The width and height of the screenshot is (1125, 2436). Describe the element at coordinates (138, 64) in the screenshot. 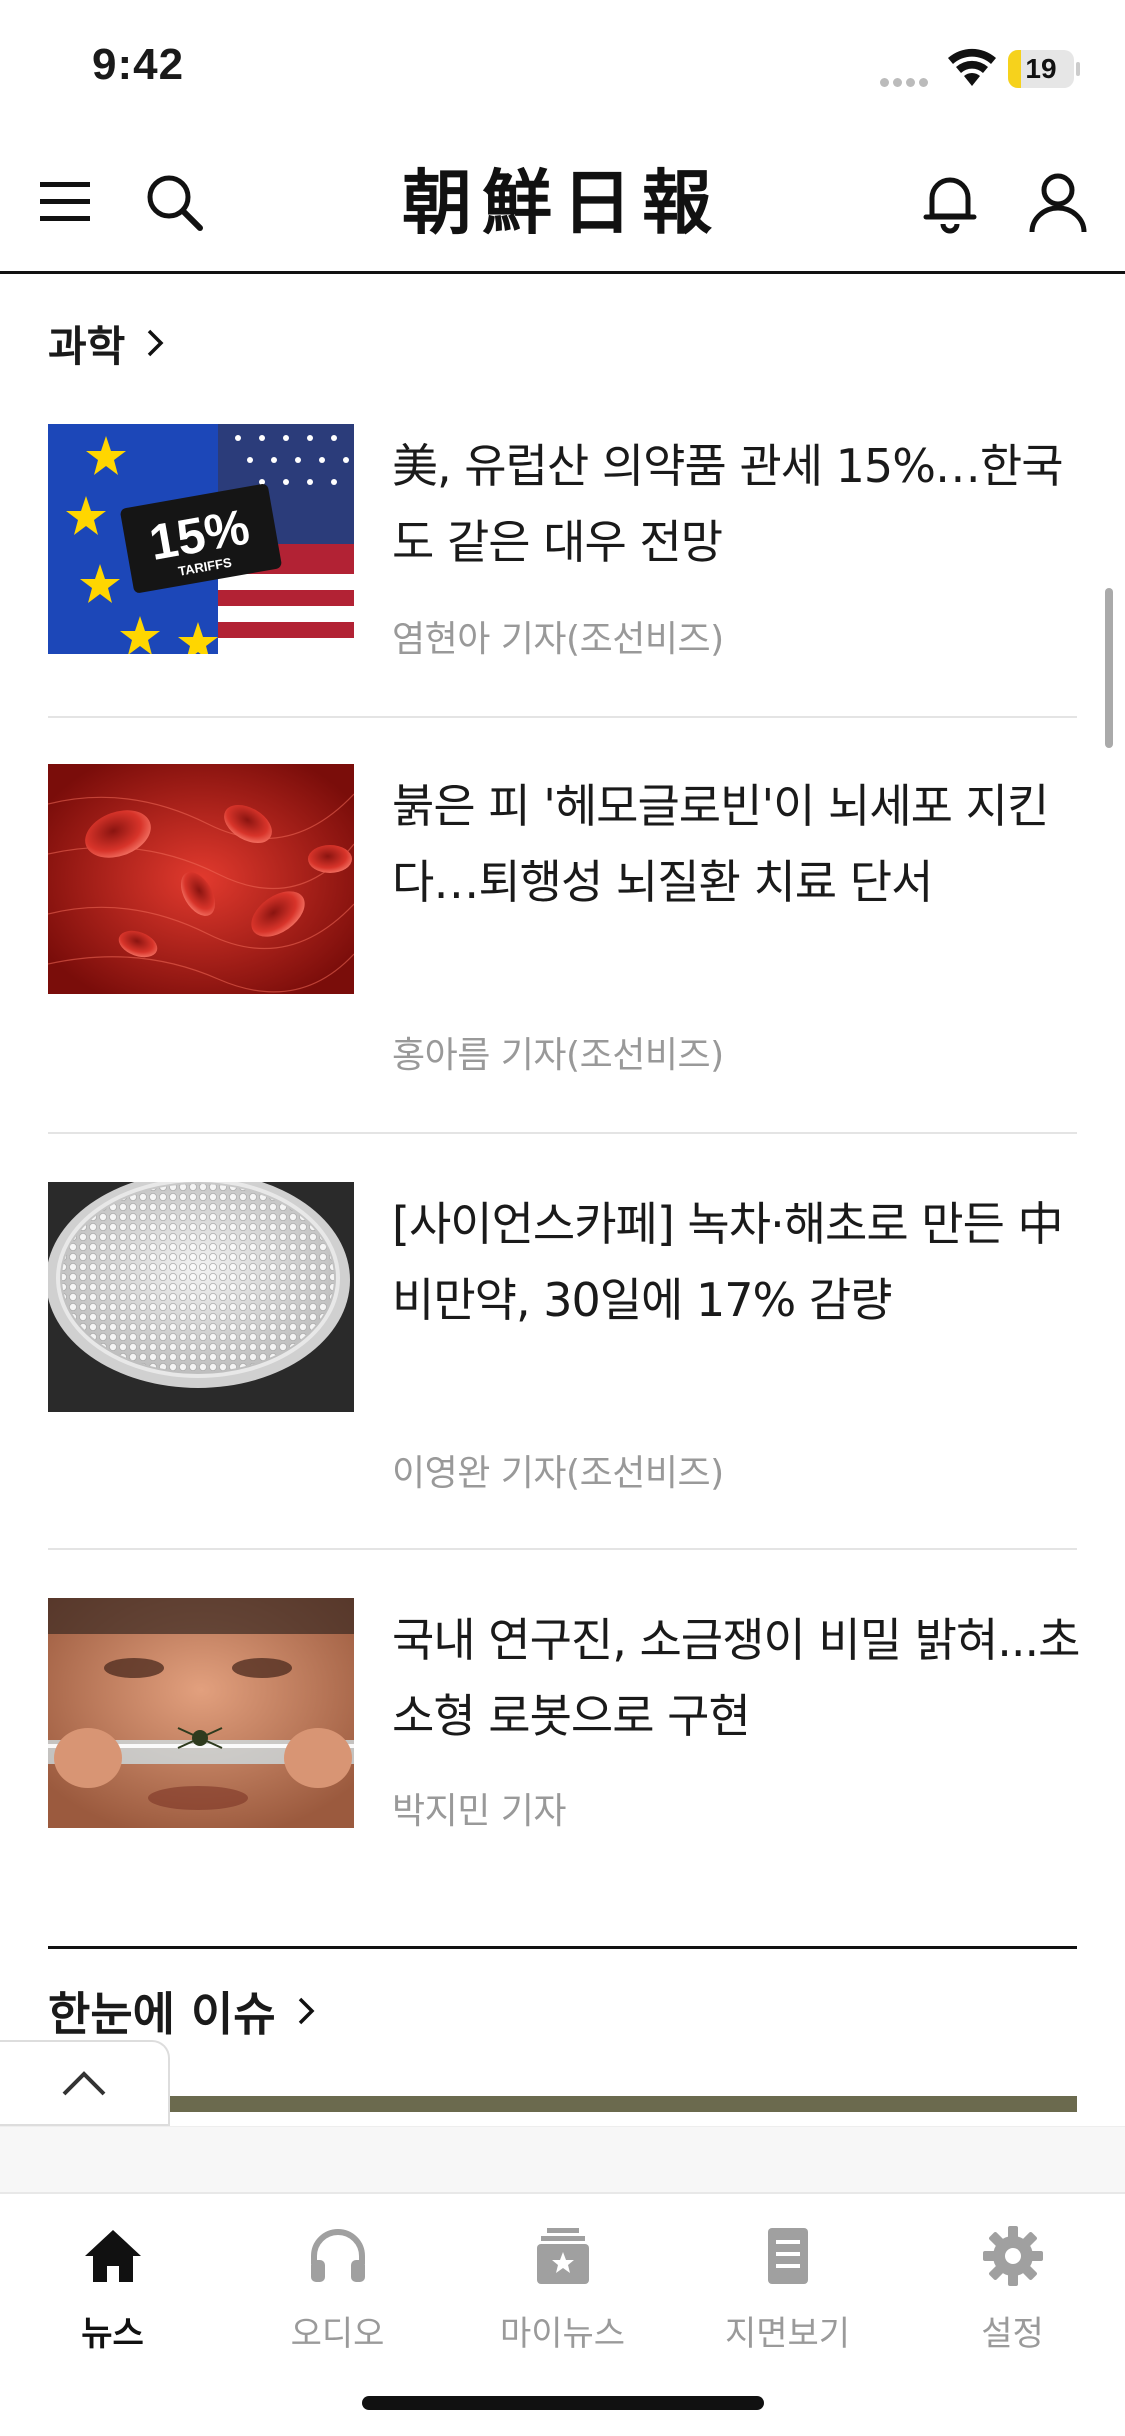

I see `status-time: 9:42` at that location.